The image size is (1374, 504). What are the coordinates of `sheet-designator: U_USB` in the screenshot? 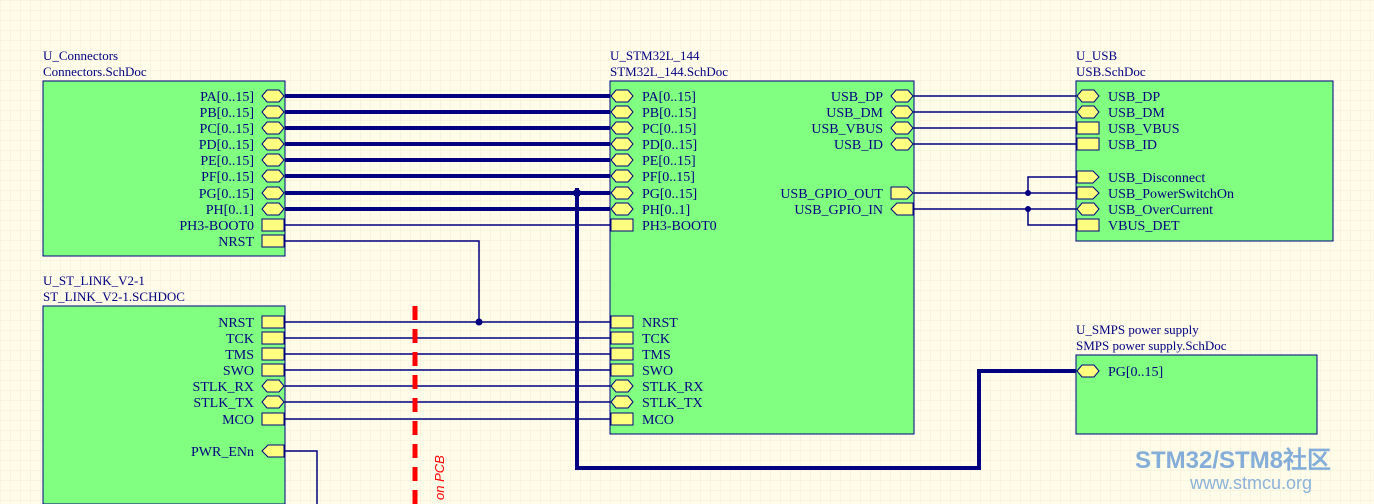 It's located at (1097, 55).